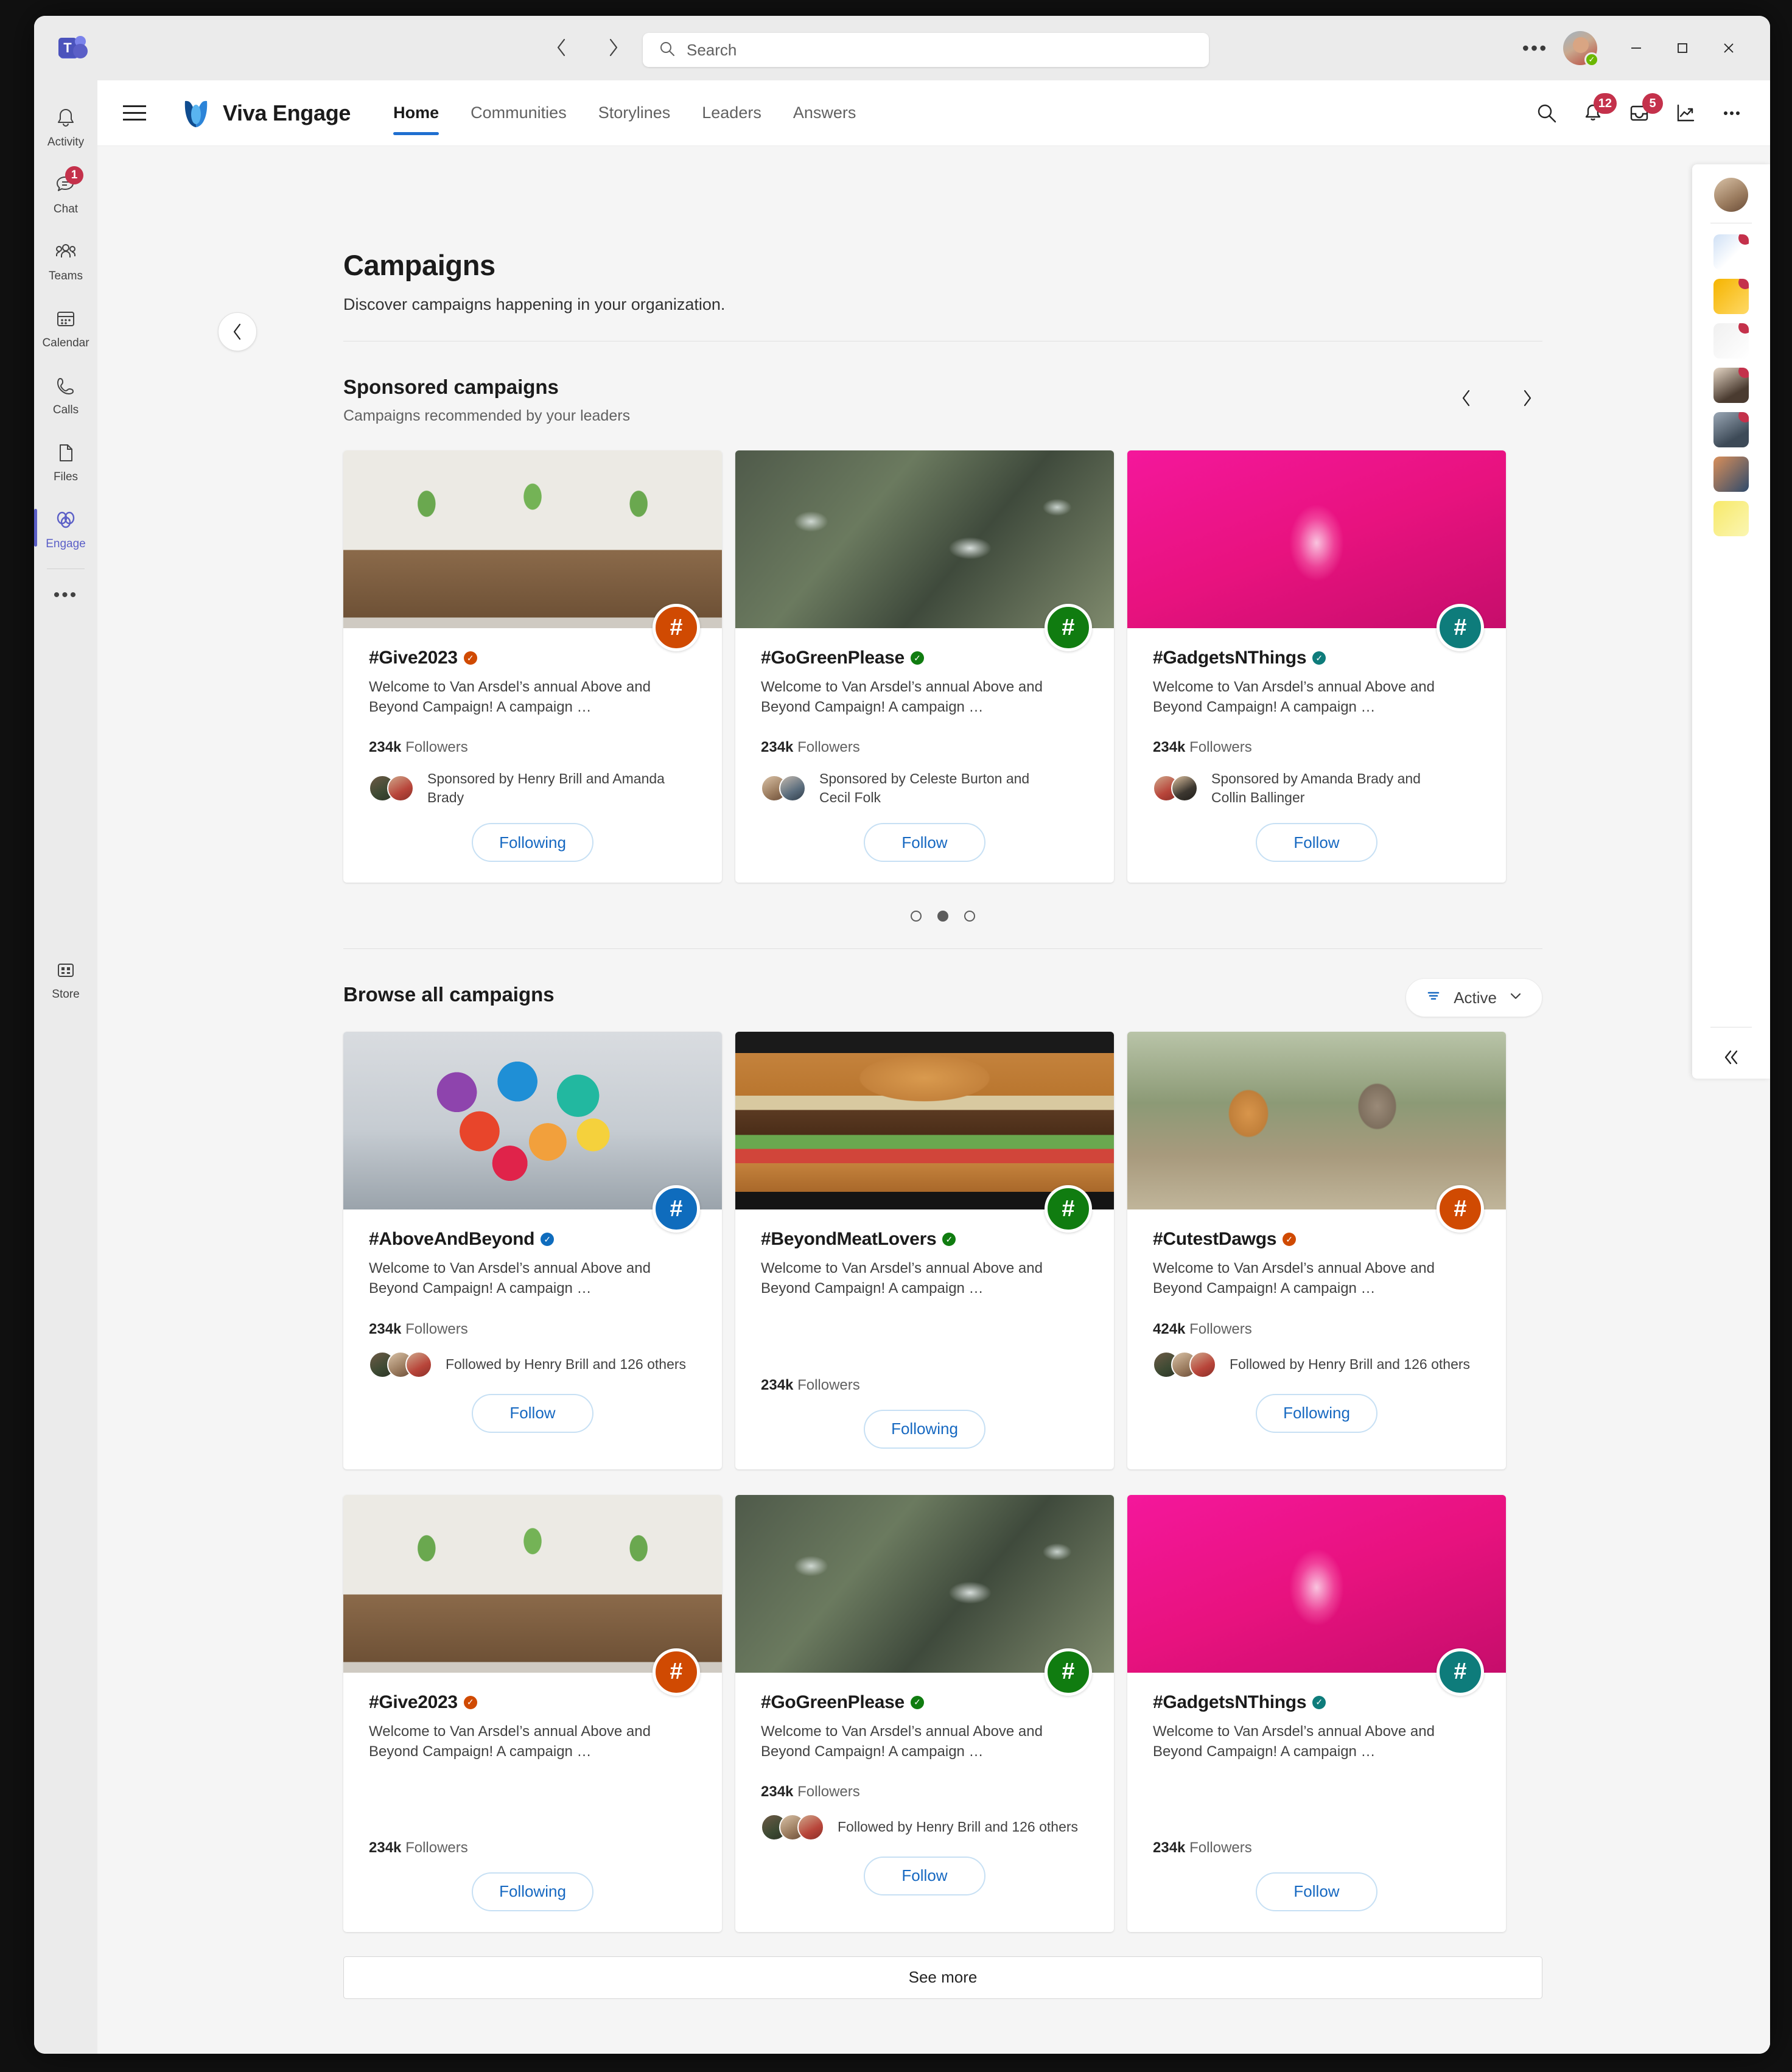 The image size is (1792, 2072). I want to click on sidebar-item-calendar: Calendar, so click(65, 326).